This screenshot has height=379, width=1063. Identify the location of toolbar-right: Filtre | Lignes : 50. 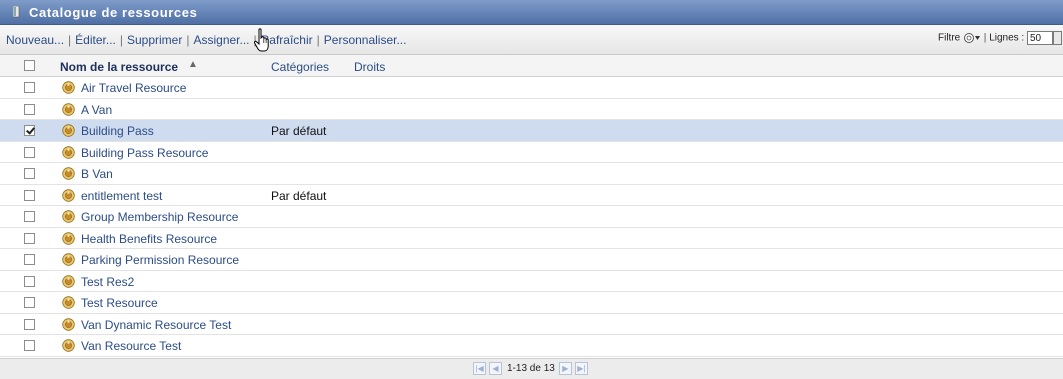
(1000, 40).